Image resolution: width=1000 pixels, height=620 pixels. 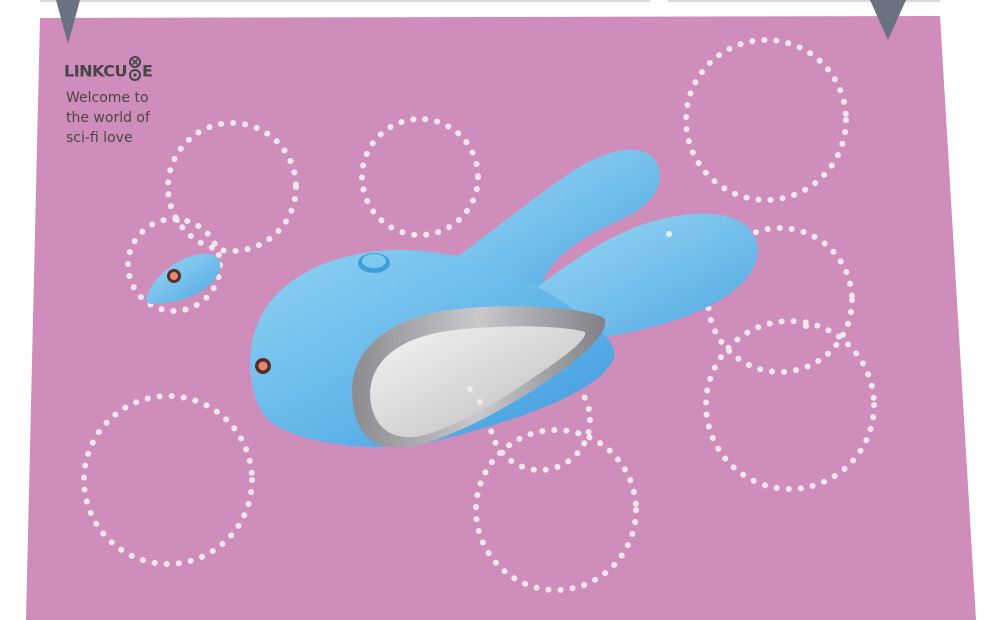 I want to click on welcome-tagline: Welcome to the world of sci-fi love, so click(x=131, y=118).